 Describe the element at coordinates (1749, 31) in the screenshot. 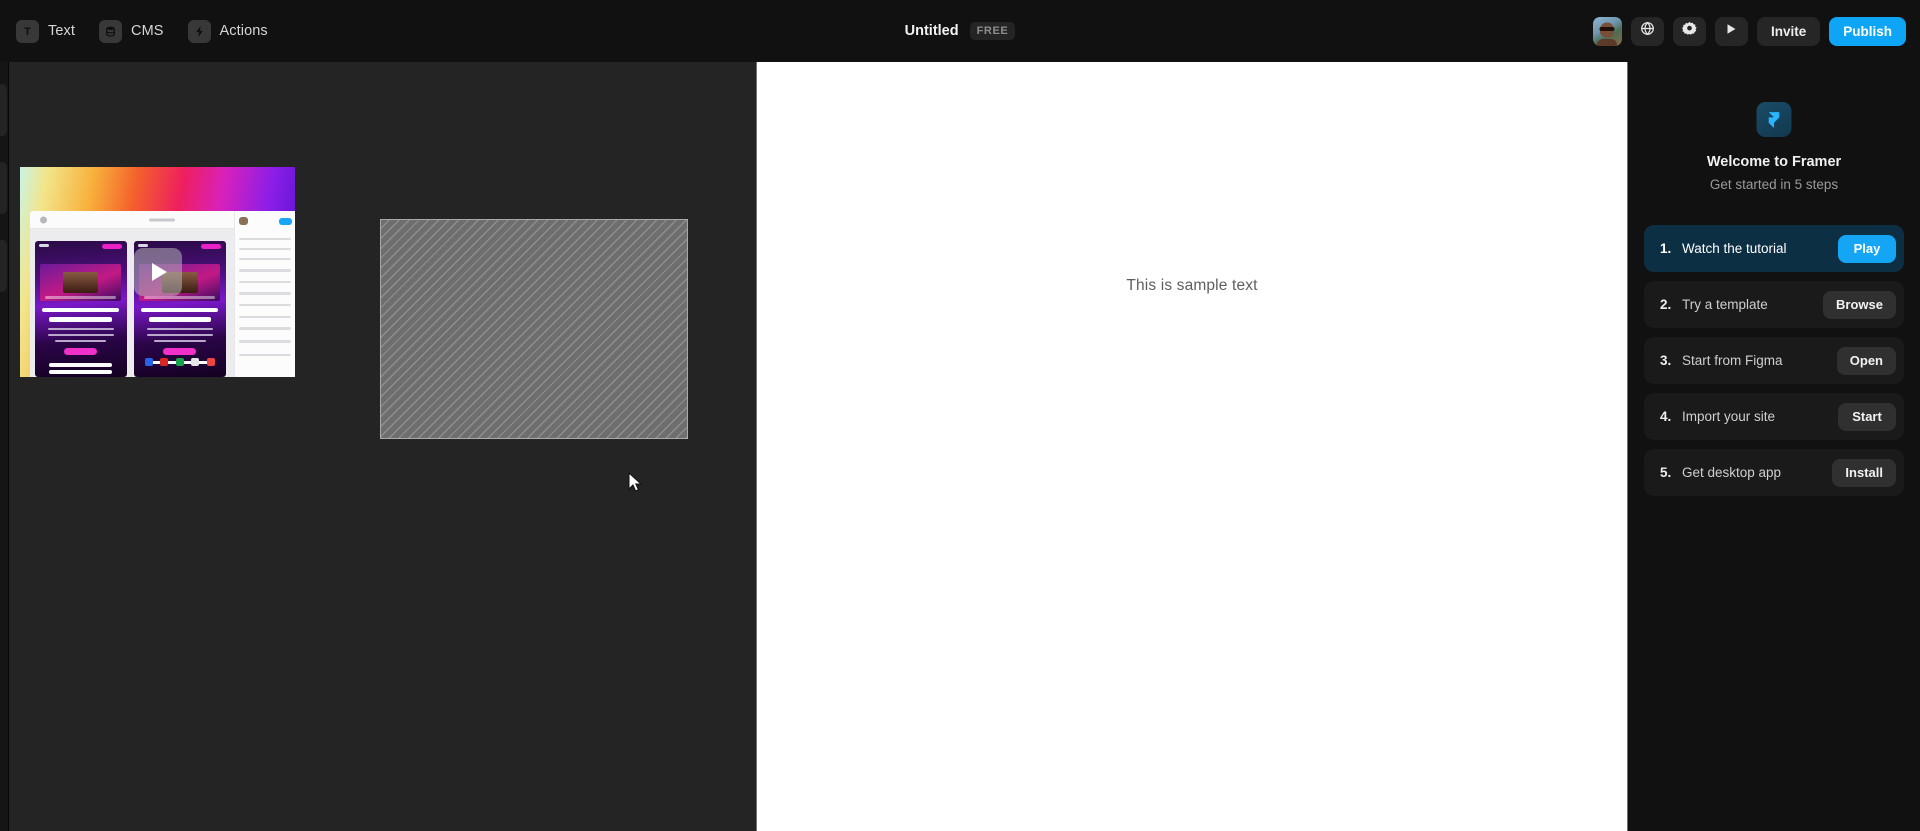

I see `toolbar-actions-group: Invite Publish` at that location.